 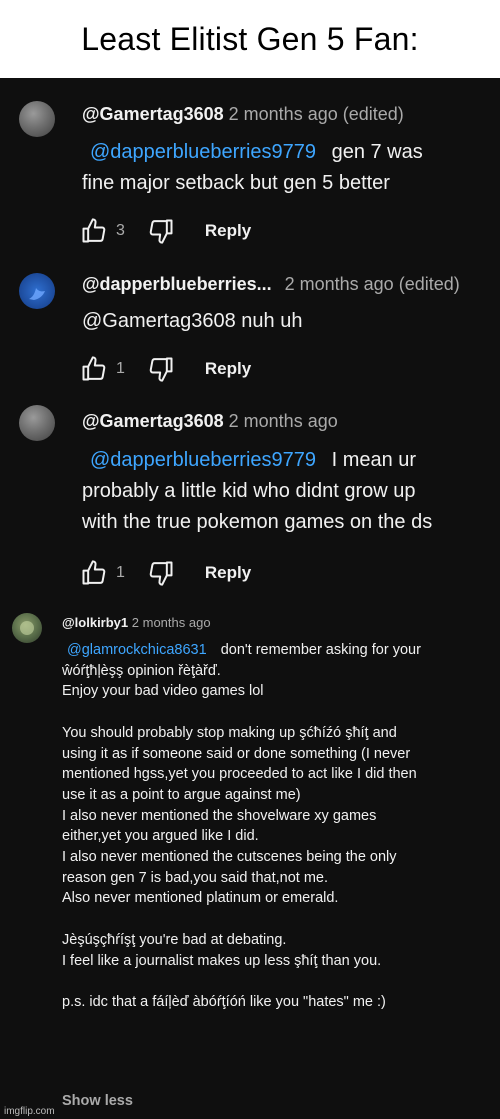 I want to click on comment-text-line: Jèşúşçħŕíşţ you're bad at debating., so click(x=174, y=939).